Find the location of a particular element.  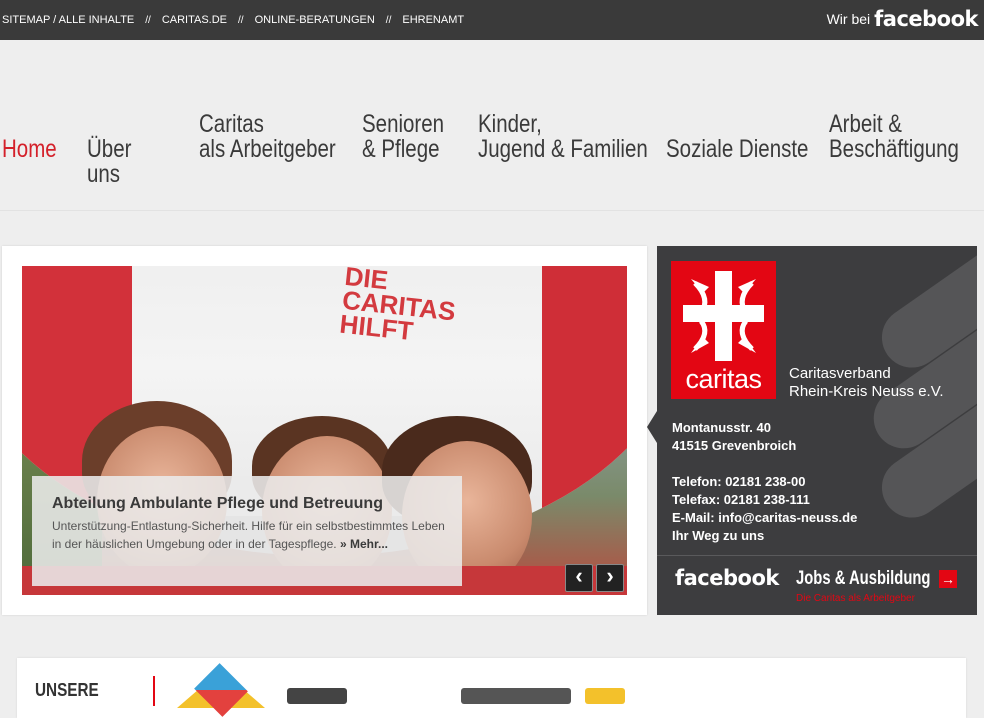

organization-name: Caritasverband Rhein-Kreis Neuss e.V. is located at coordinates (866, 383).